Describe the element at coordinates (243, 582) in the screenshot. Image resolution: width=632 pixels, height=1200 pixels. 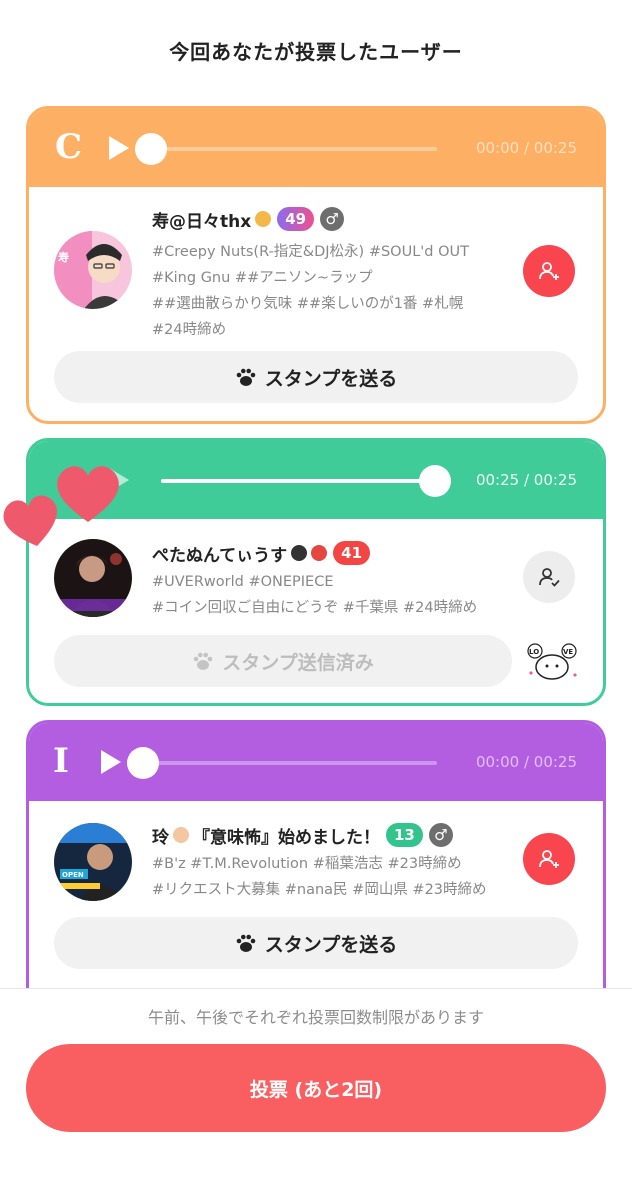
I see `tag-line: #UVERworld #ONEPIECE` at that location.